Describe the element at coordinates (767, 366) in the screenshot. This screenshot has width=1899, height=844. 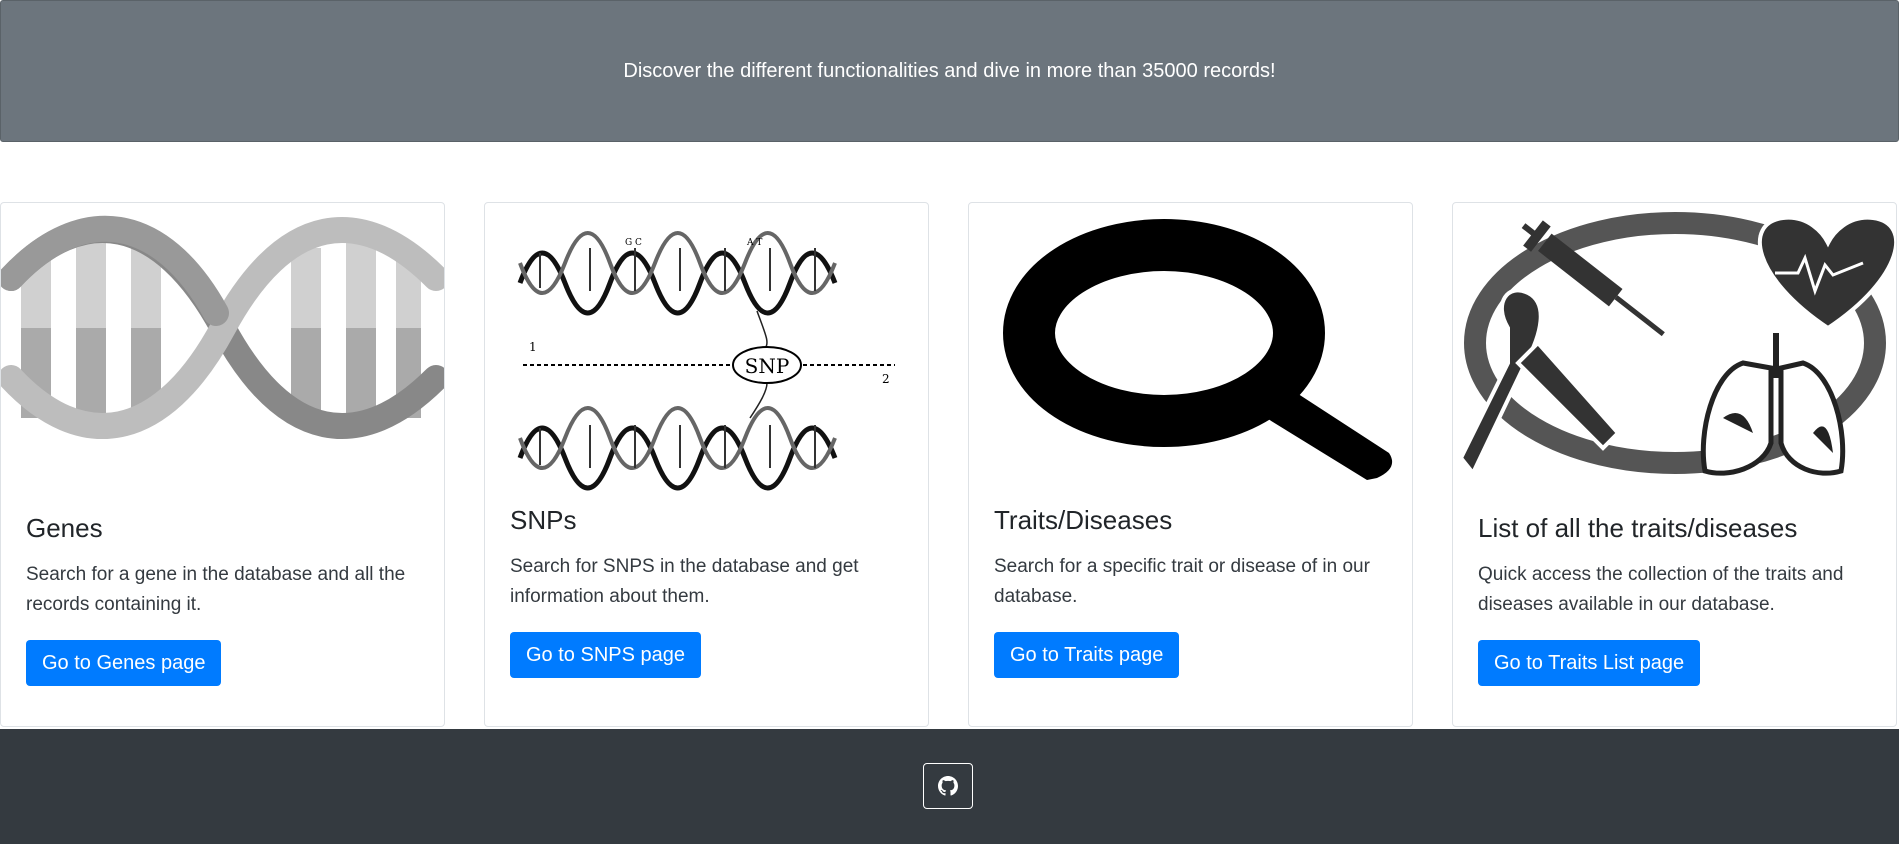
I see `snp-label: SNP` at that location.